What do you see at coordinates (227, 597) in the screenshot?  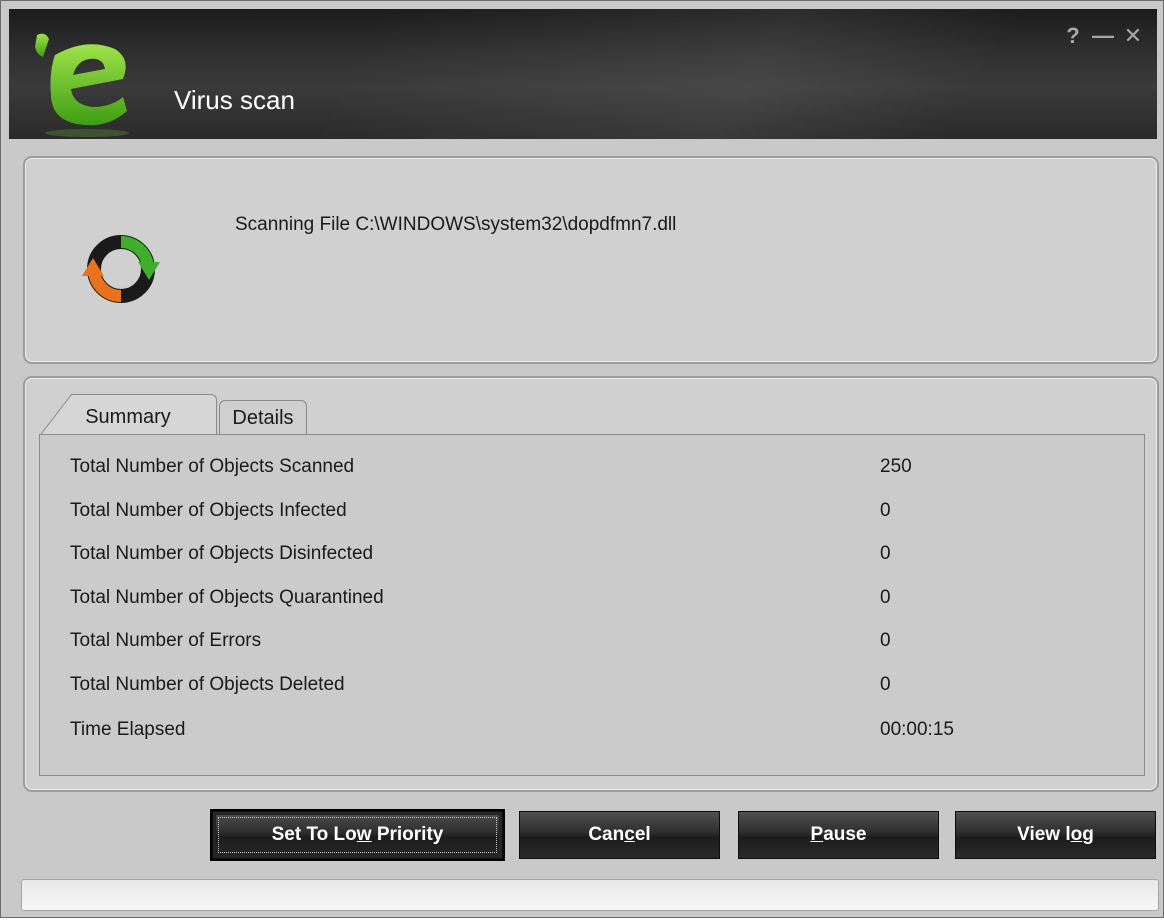 I see `stat-label: Total Number of Objects Quarantined` at bounding box center [227, 597].